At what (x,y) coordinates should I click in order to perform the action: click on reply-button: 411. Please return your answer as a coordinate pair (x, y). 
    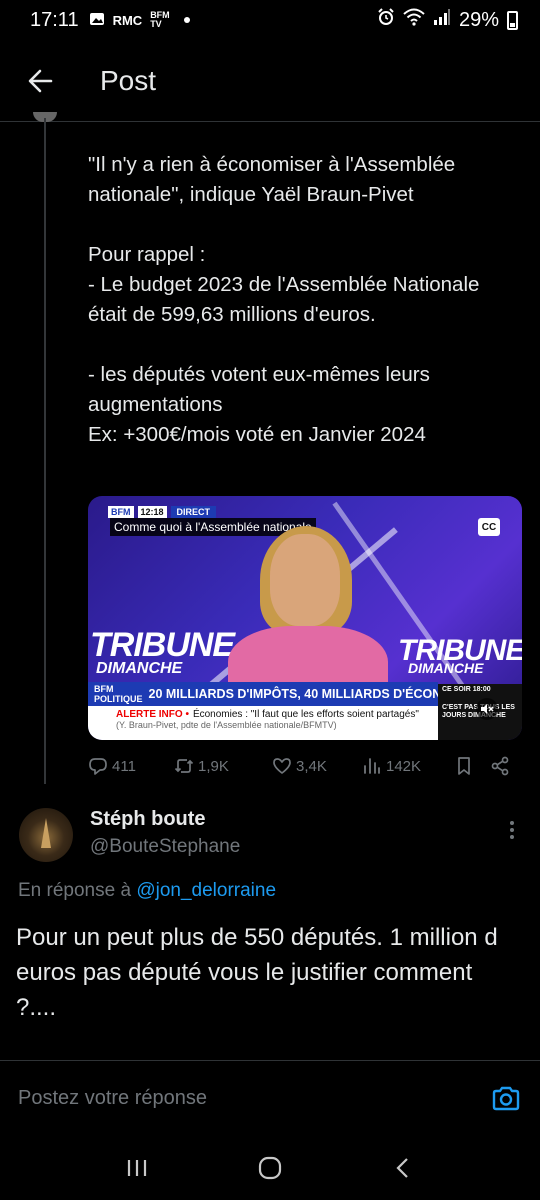
    Looking at the image, I should click on (131, 766).